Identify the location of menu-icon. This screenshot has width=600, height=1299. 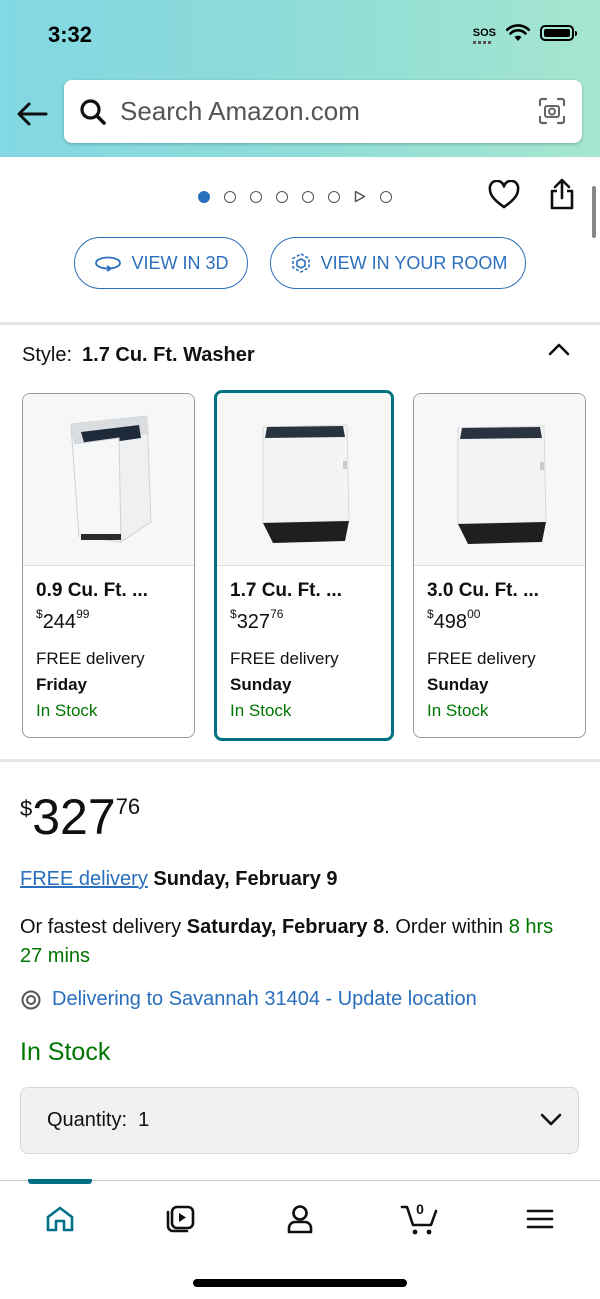
(540, 1219).